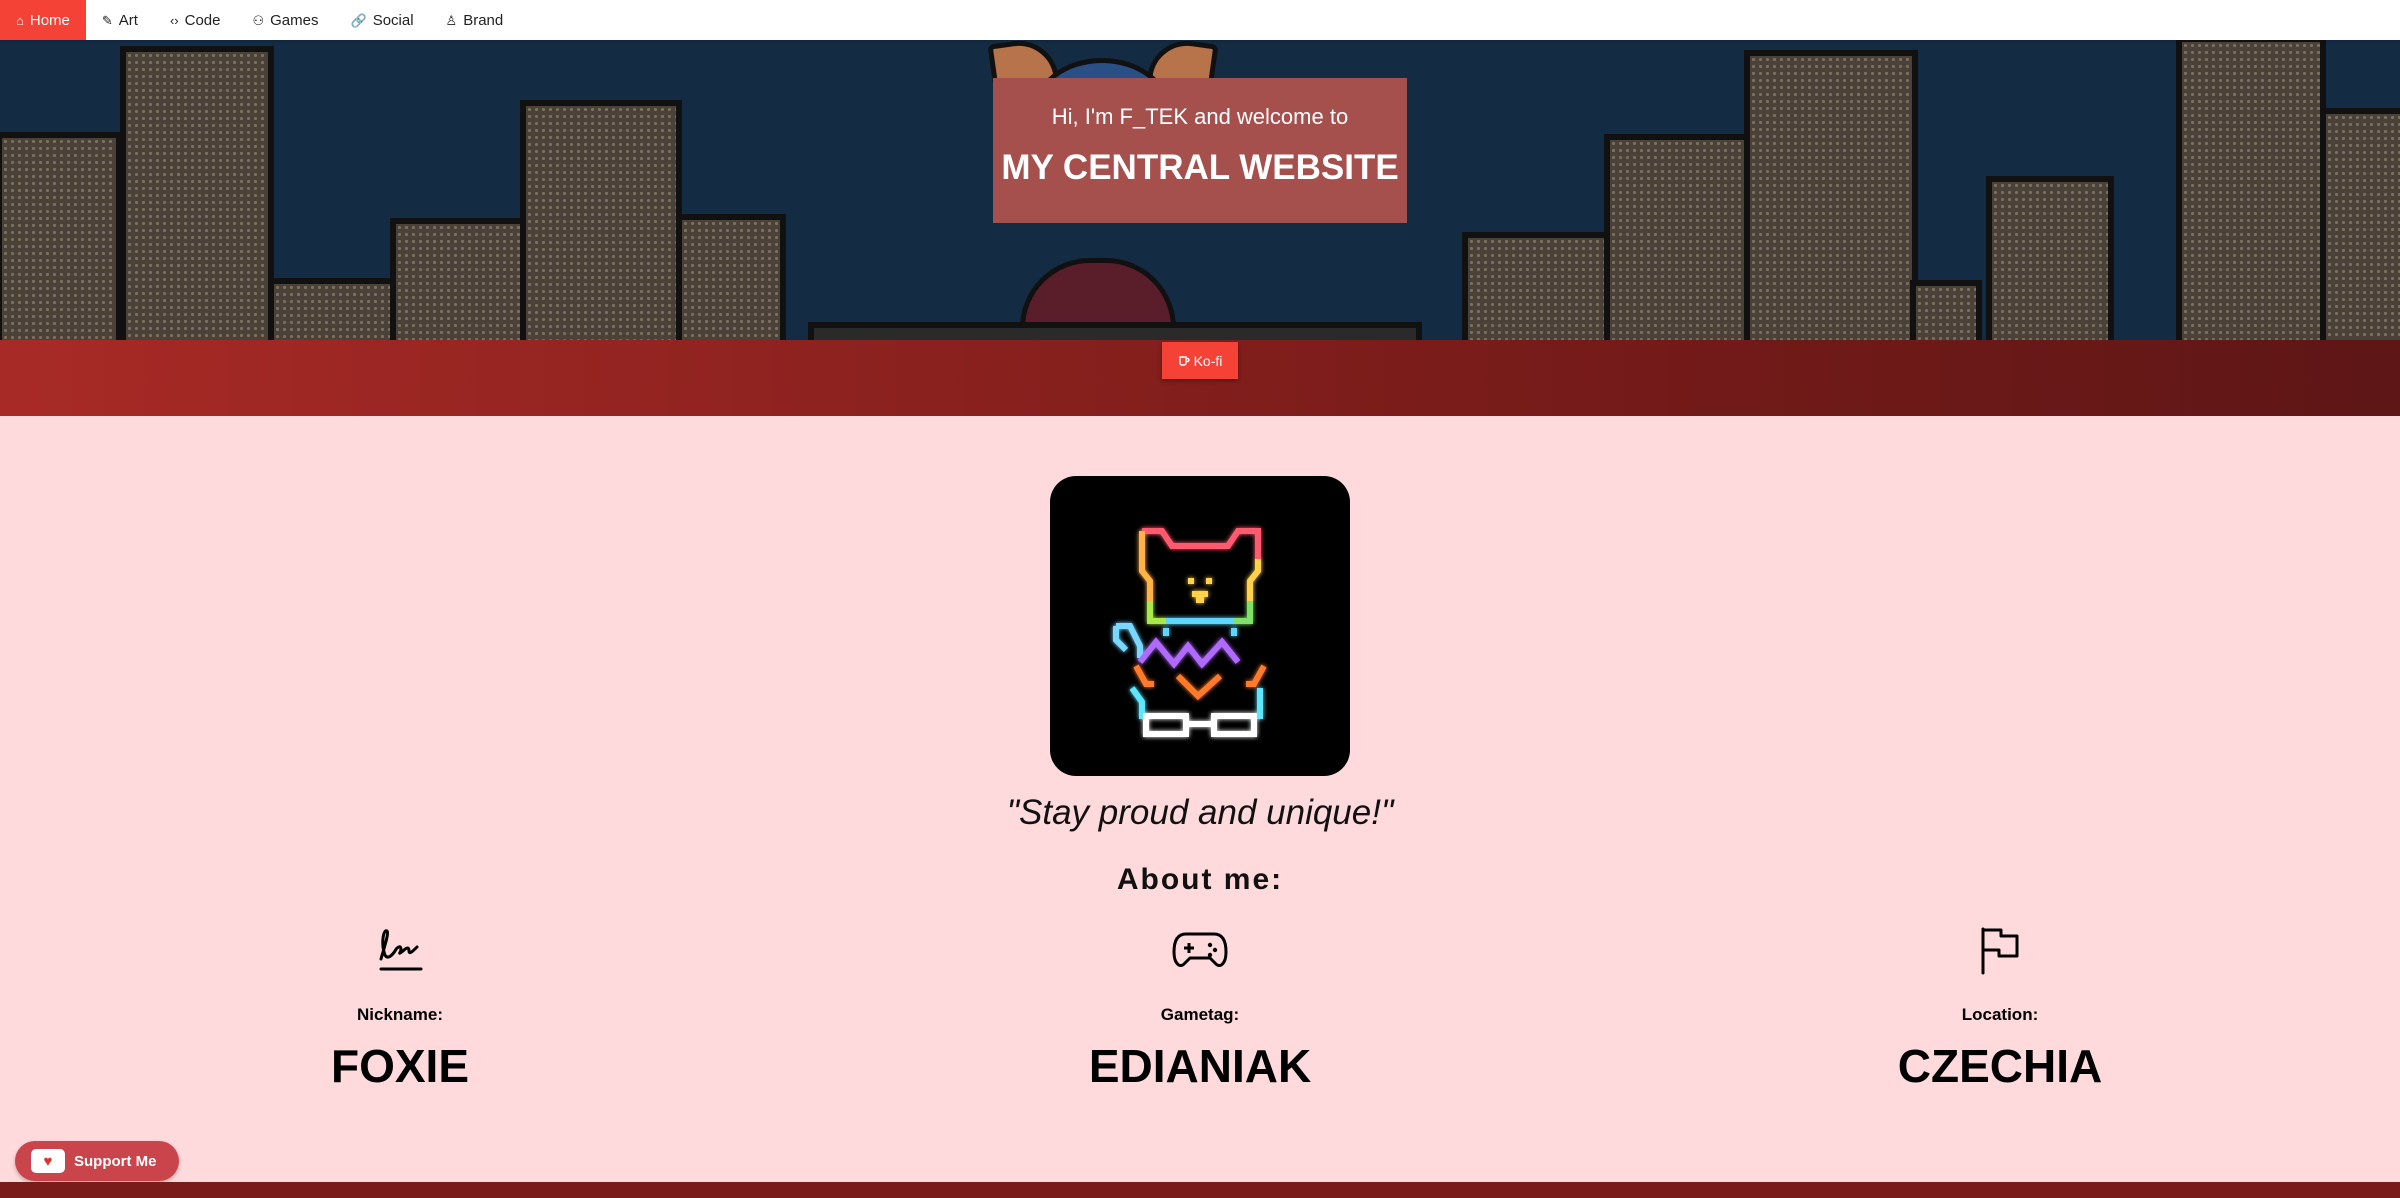 Image resolution: width=2400 pixels, height=1198 pixels. I want to click on quote: "Stay proud and unique!", so click(1200, 812).